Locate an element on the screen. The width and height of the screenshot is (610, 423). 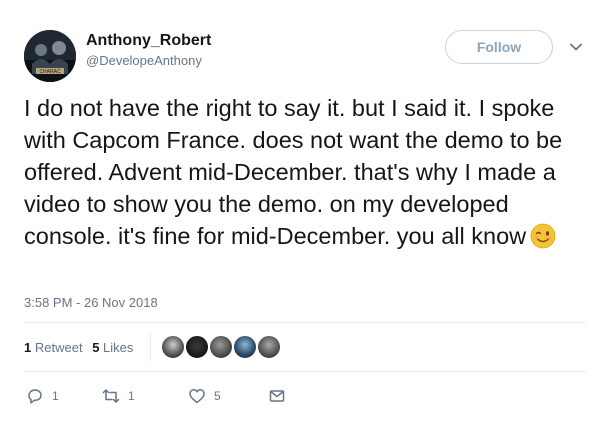
likes-stat: 5 Likes is located at coordinates (112, 347).